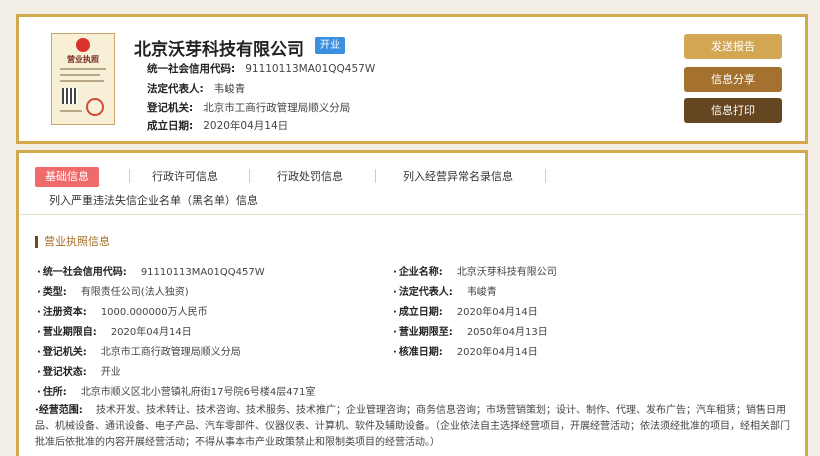 The image size is (820, 456). What do you see at coordinates (733, 79) in the screenshot?
I see `share-info-button: 信息分享` at bounding box center [733, 79].